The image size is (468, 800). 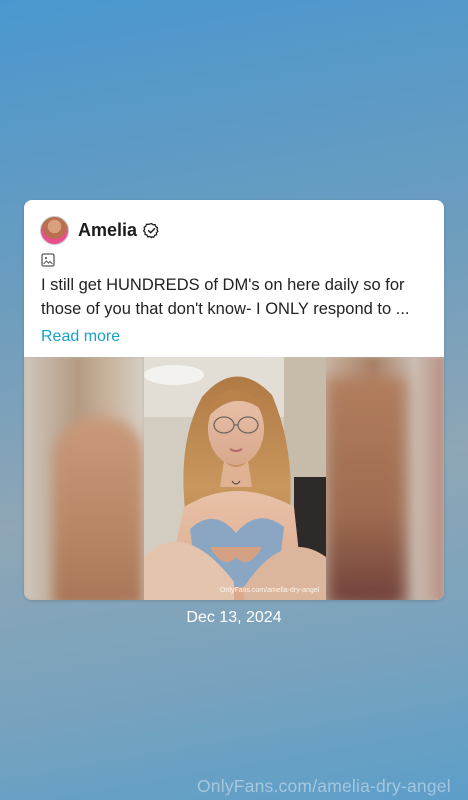 I want to click on post-header: Amelia, so click(x=100, y=230).